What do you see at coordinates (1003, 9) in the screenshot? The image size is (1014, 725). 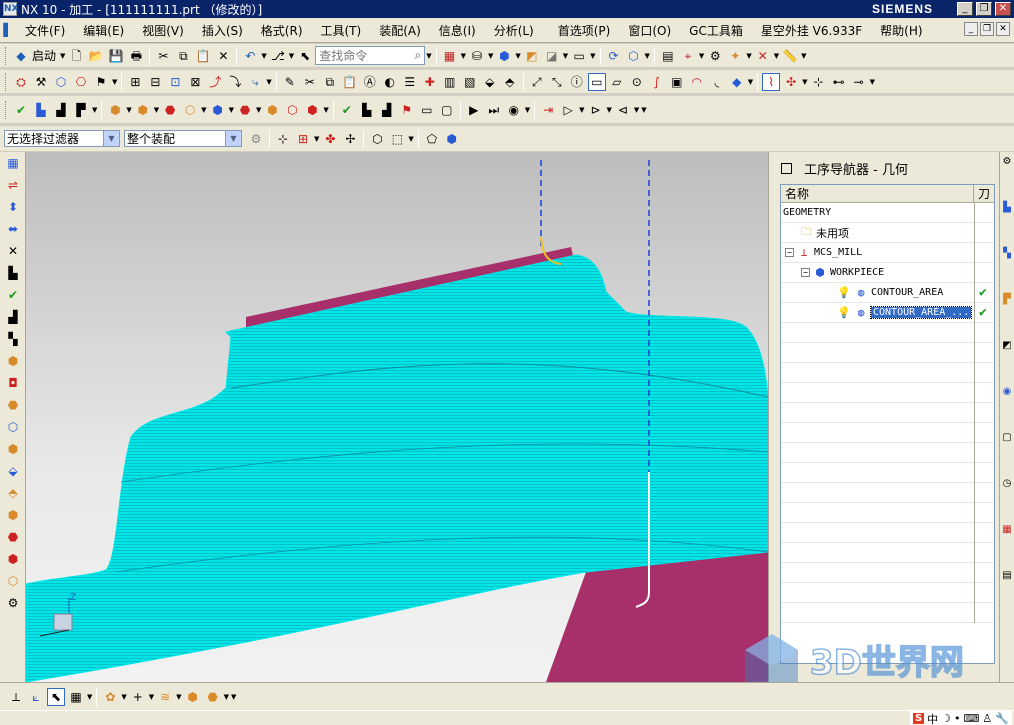 I see `close-button: ✕` at bounding box center [1003, 9].